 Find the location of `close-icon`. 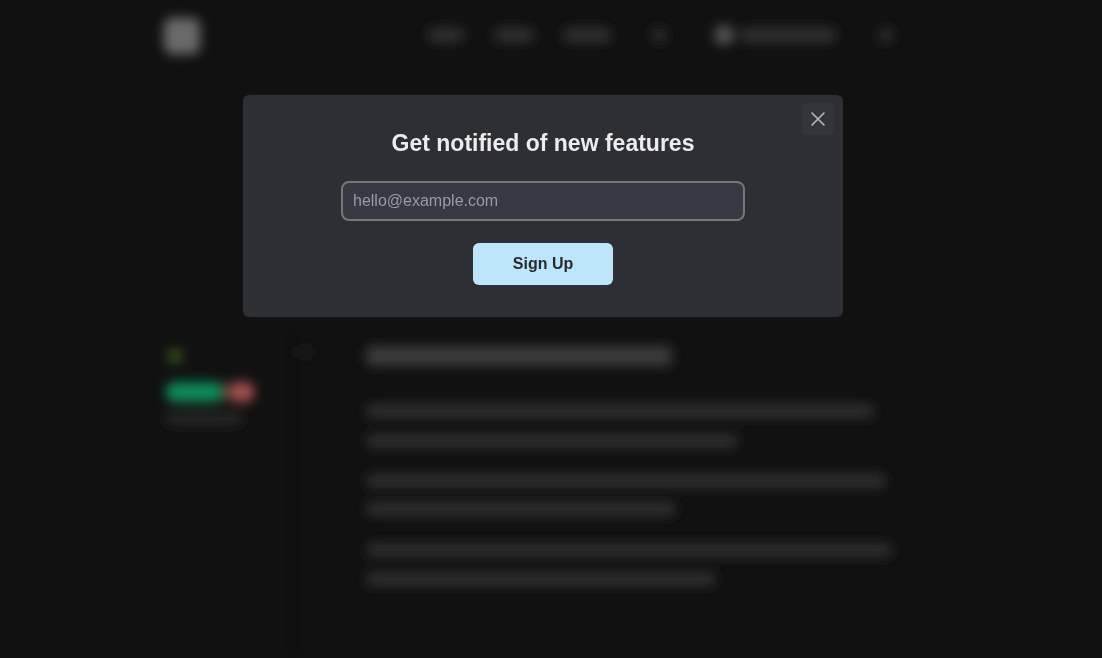

close-icon is located at coordinates (818, 119).